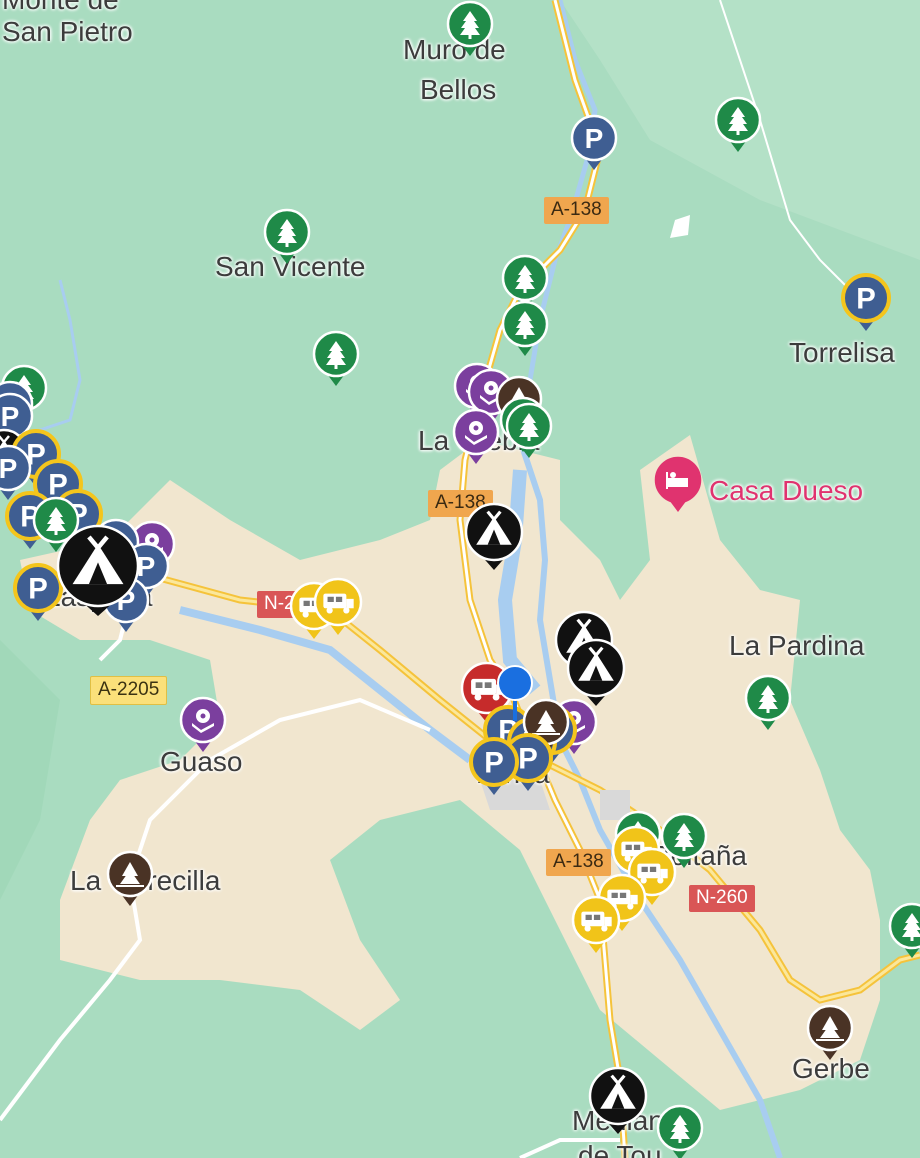 Image resolution: width=920 pixels, height=1158 pixels. Describe the element at coordinates (458, 89) in the screenshot. I see `place-label-bellos: Bellos` at that location.